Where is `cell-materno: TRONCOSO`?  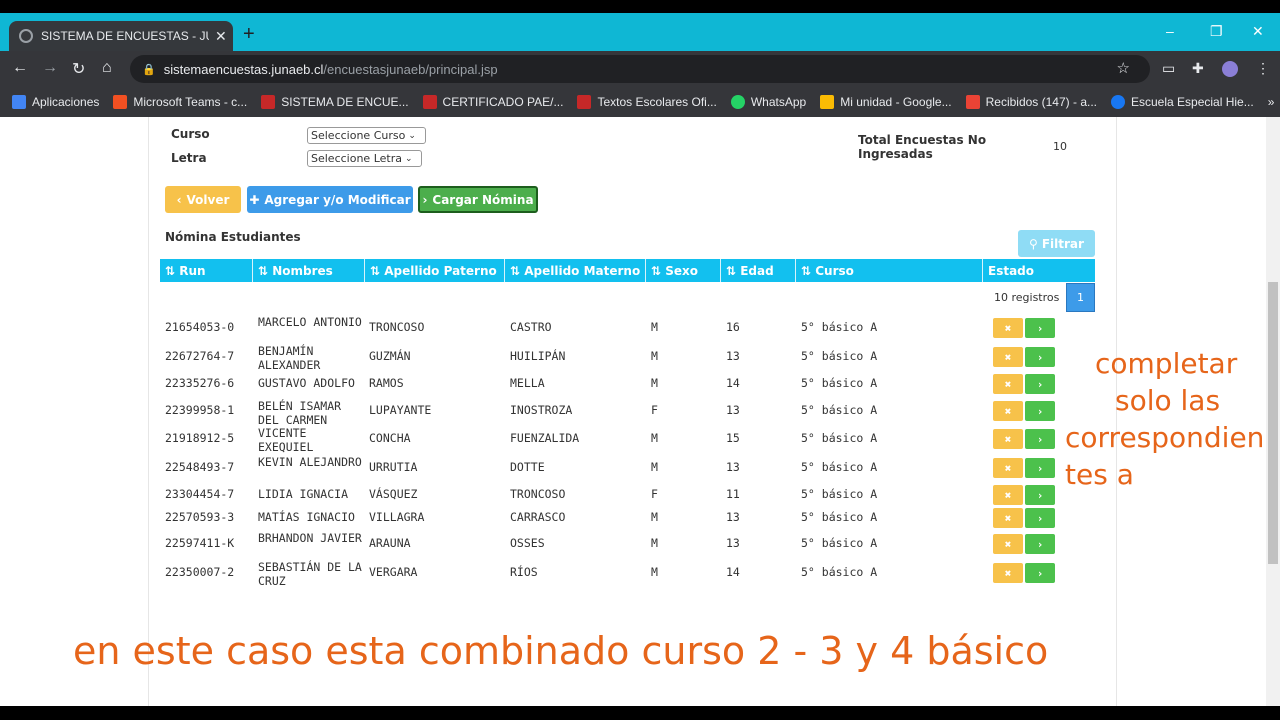
cell-materno: TRONCOSO is located at coordinates (538, 494).